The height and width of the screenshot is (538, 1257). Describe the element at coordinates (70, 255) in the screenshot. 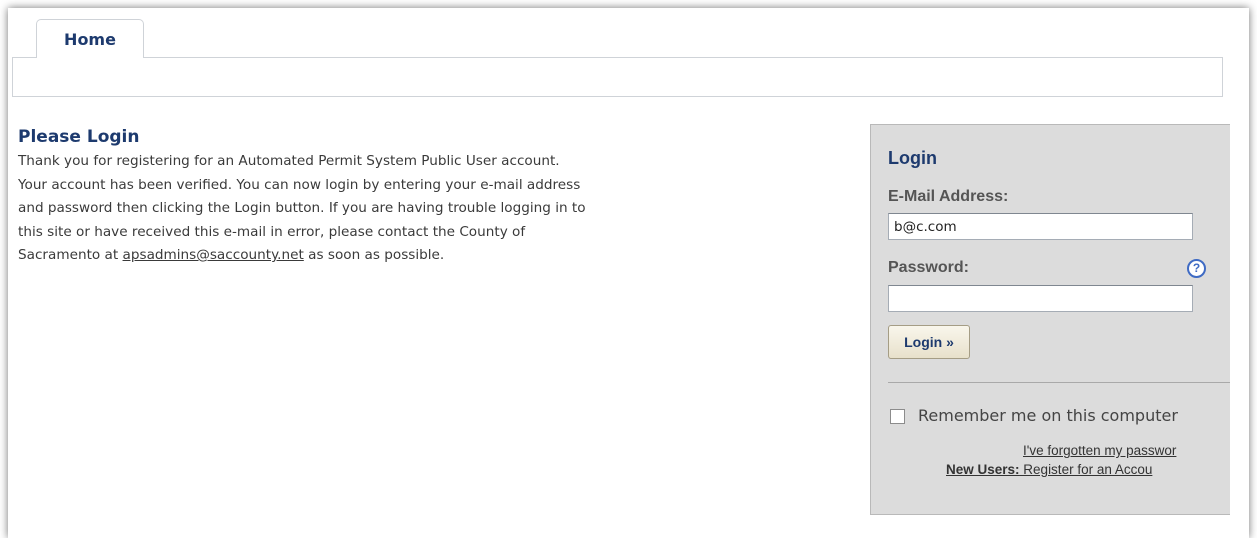

I see `message-text: Sacramento at` at that location.